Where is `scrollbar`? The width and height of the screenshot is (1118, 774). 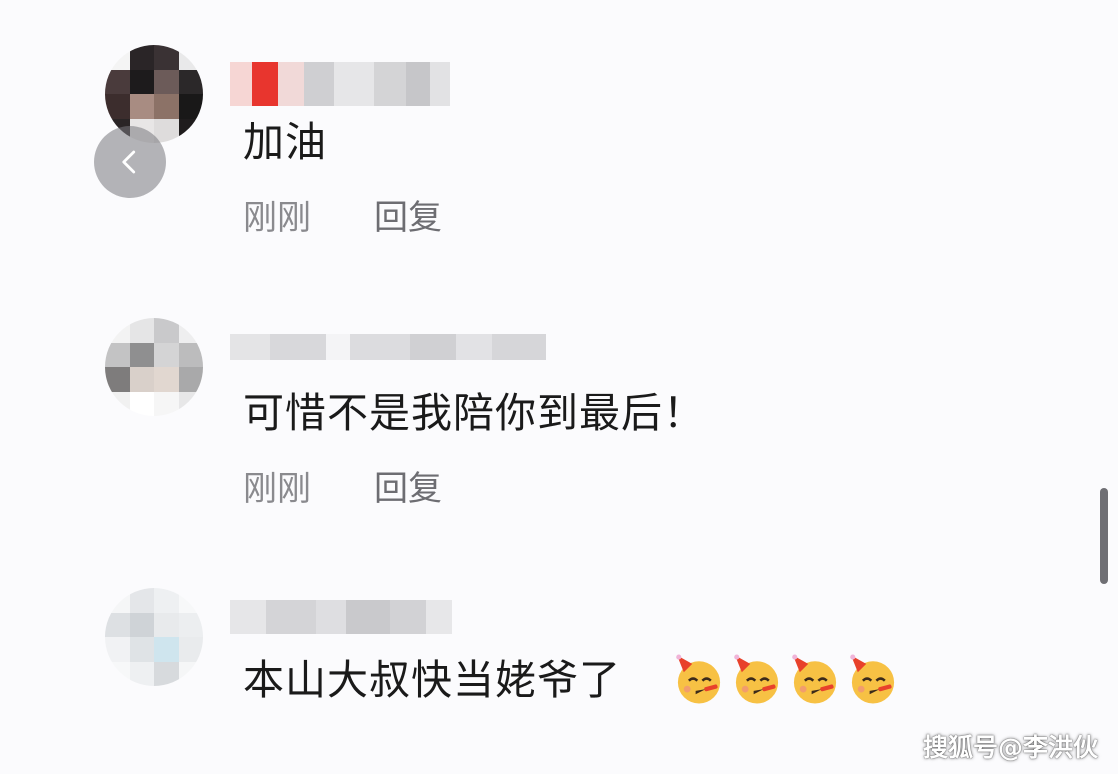
scrollbar is located at coordinates (1104, 536).